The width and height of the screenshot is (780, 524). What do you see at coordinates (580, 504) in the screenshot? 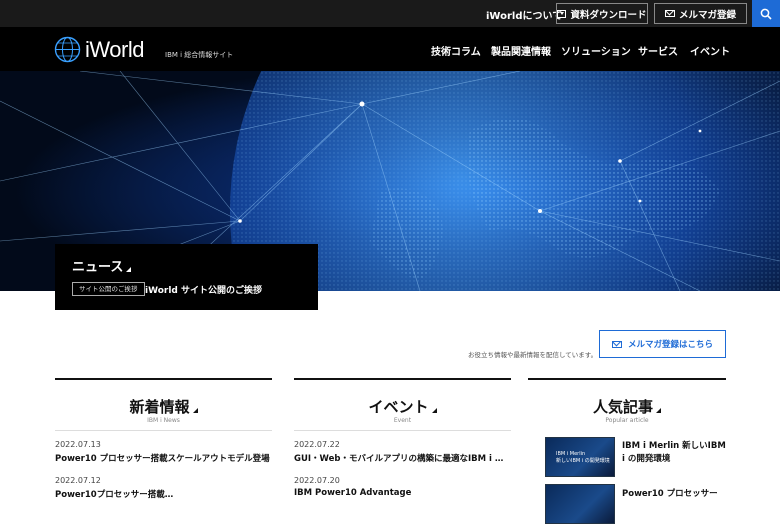
I see `article-thumbnail` at bounding box center [580, 504].